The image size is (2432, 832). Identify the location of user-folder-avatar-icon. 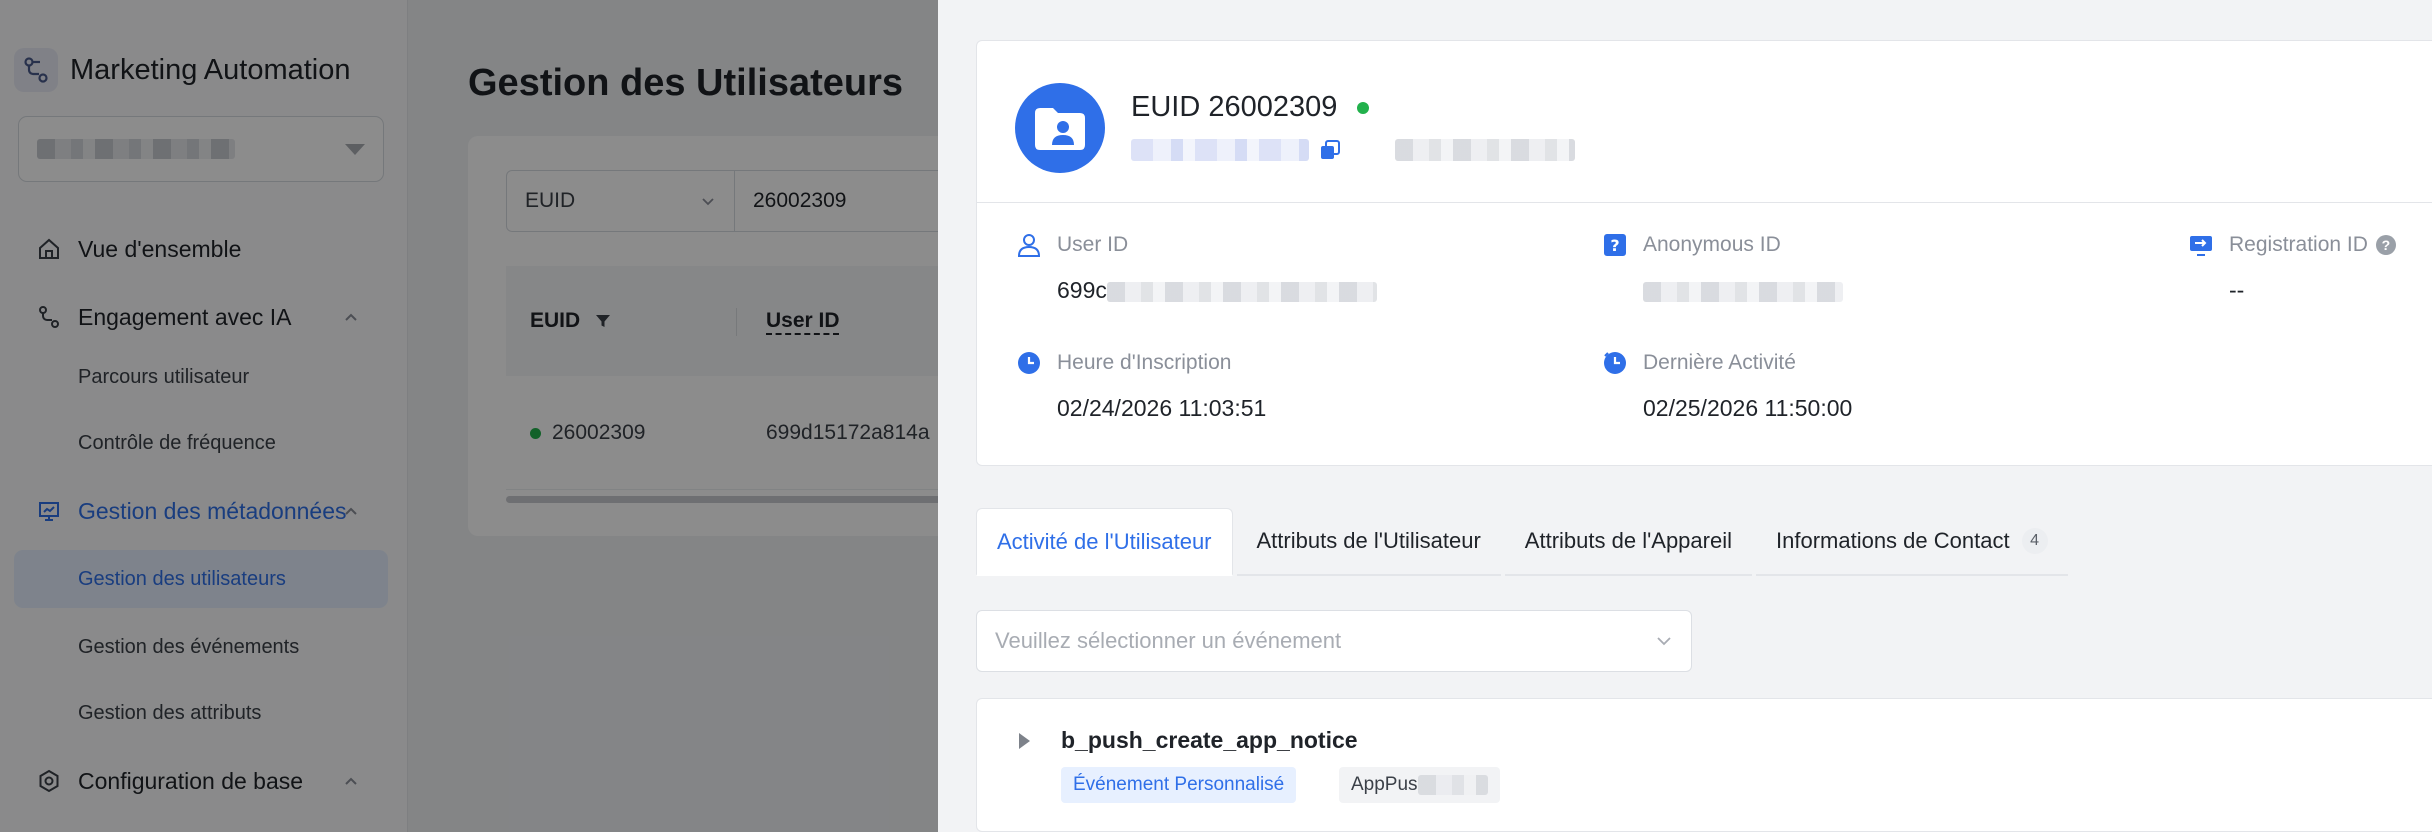
(1060, 128).